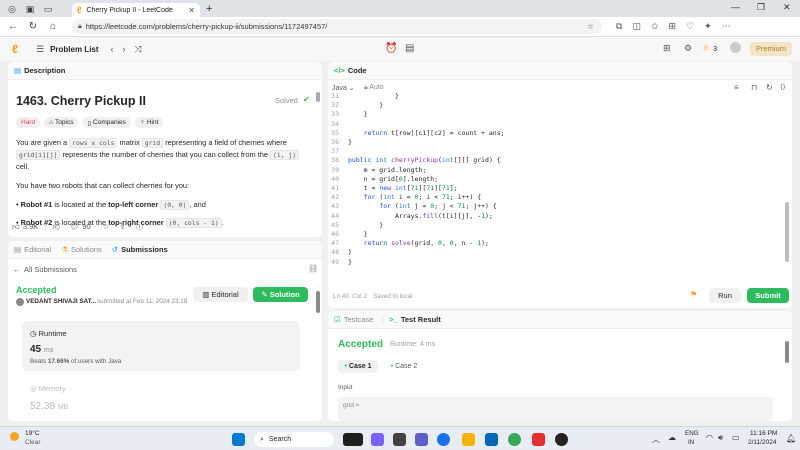 Image resolution: width=800 pixels, height=450 pixels. I want to click on back-arrow-icon: ←, so click(17, 269).